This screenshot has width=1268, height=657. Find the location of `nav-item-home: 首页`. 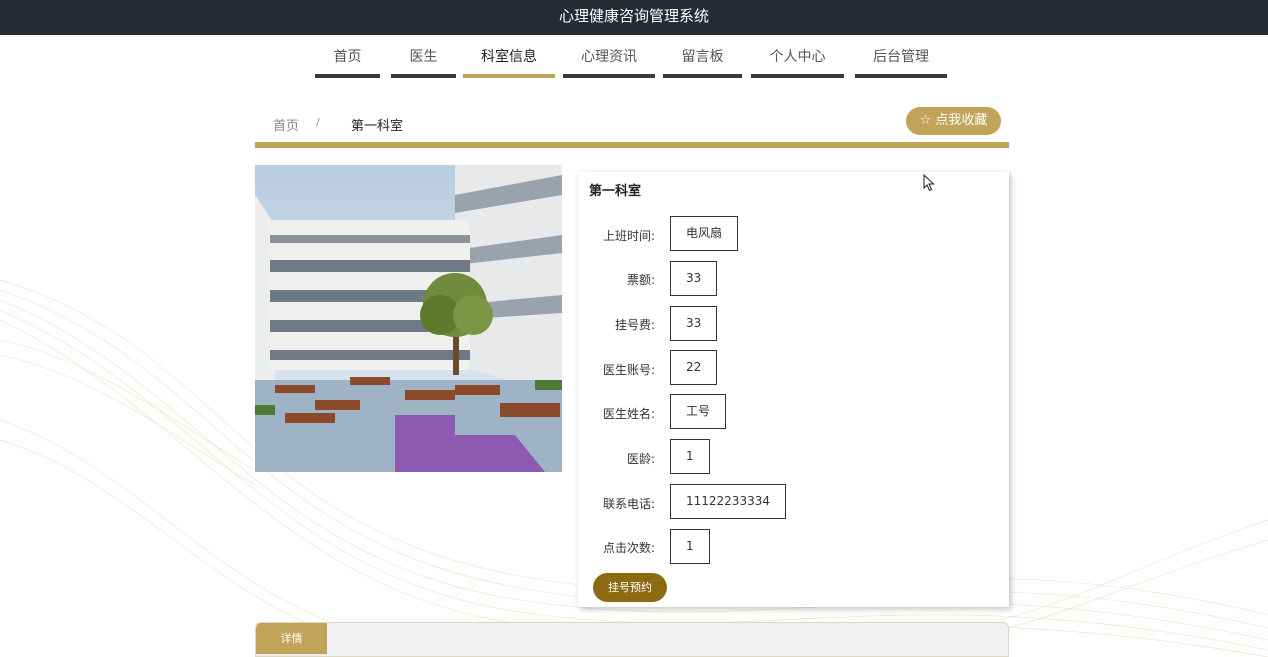

nav-item-home: 首页 is located at coordinates (347, 61).